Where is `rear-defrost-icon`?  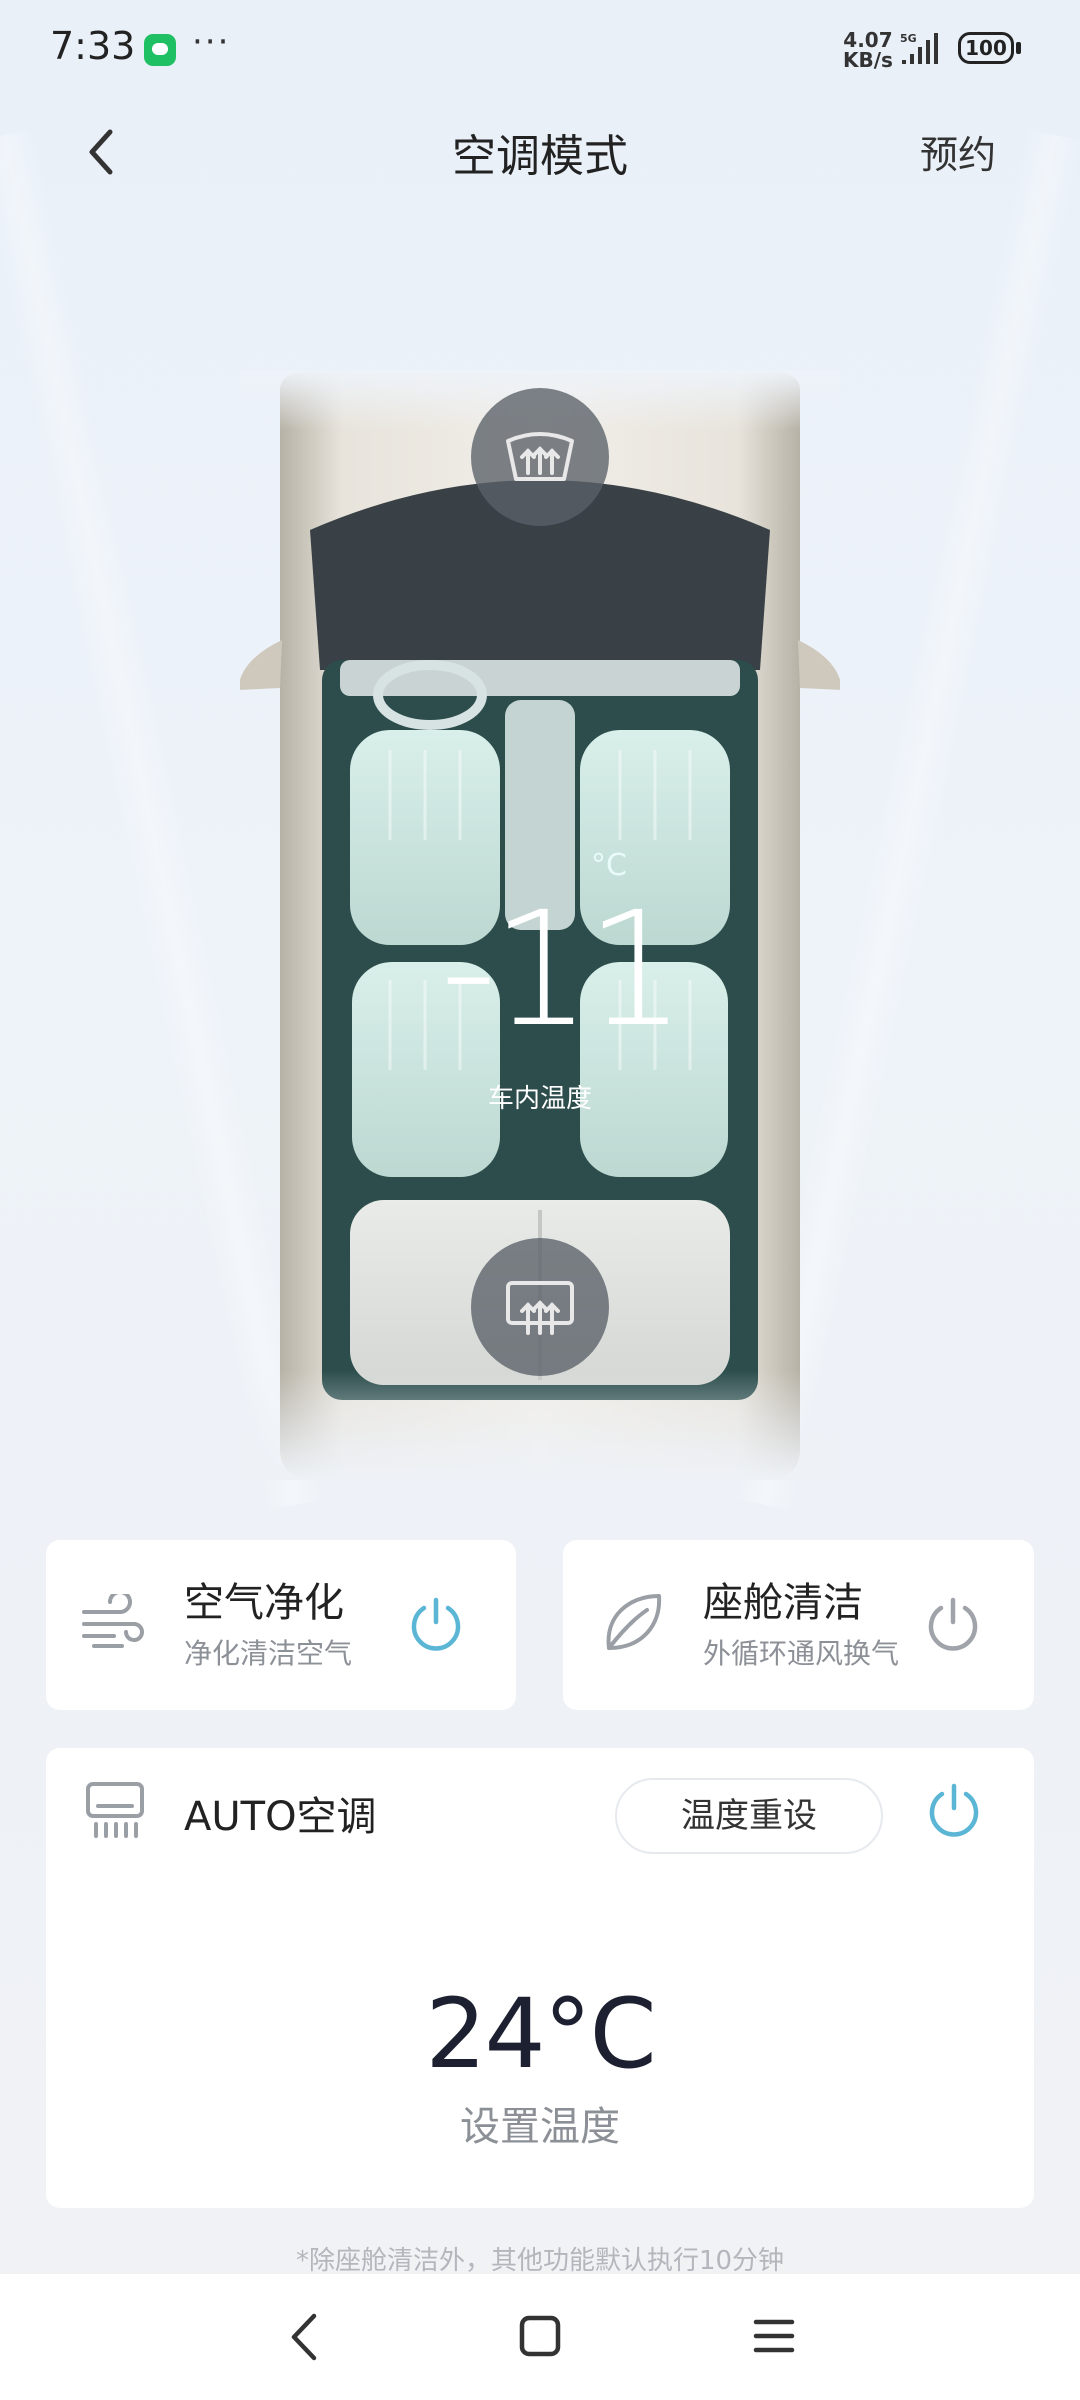
rear-defrost-icon is located at coordinates (540, 1308).